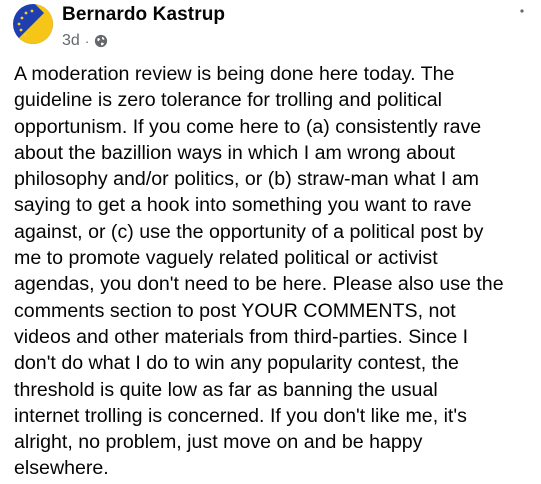  I want to click on author-name: Bernardo Kastrup, so click(143, 15).